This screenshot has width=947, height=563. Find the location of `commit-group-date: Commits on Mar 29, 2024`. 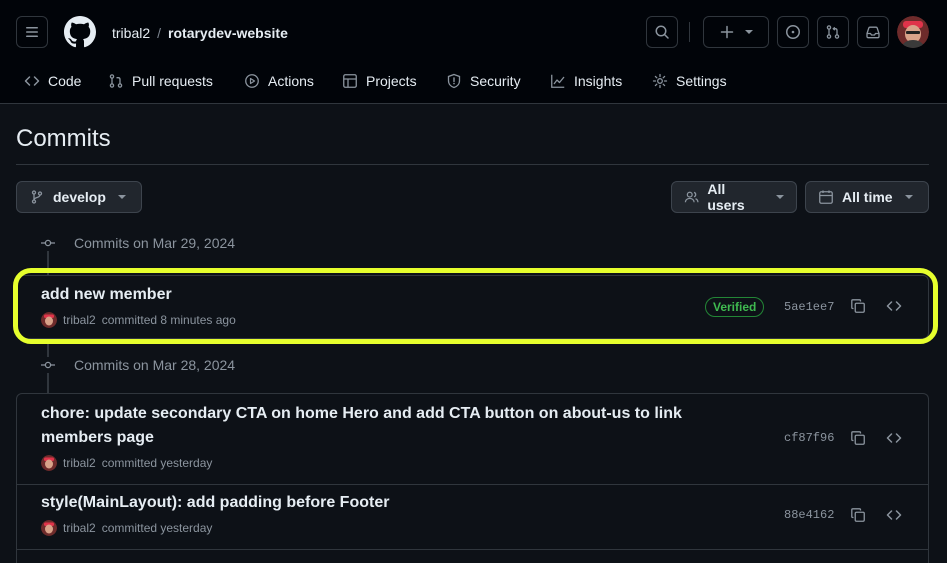

commit-group-date: Commits on Mar 29, 2024 is located at coordinates (155, 243).